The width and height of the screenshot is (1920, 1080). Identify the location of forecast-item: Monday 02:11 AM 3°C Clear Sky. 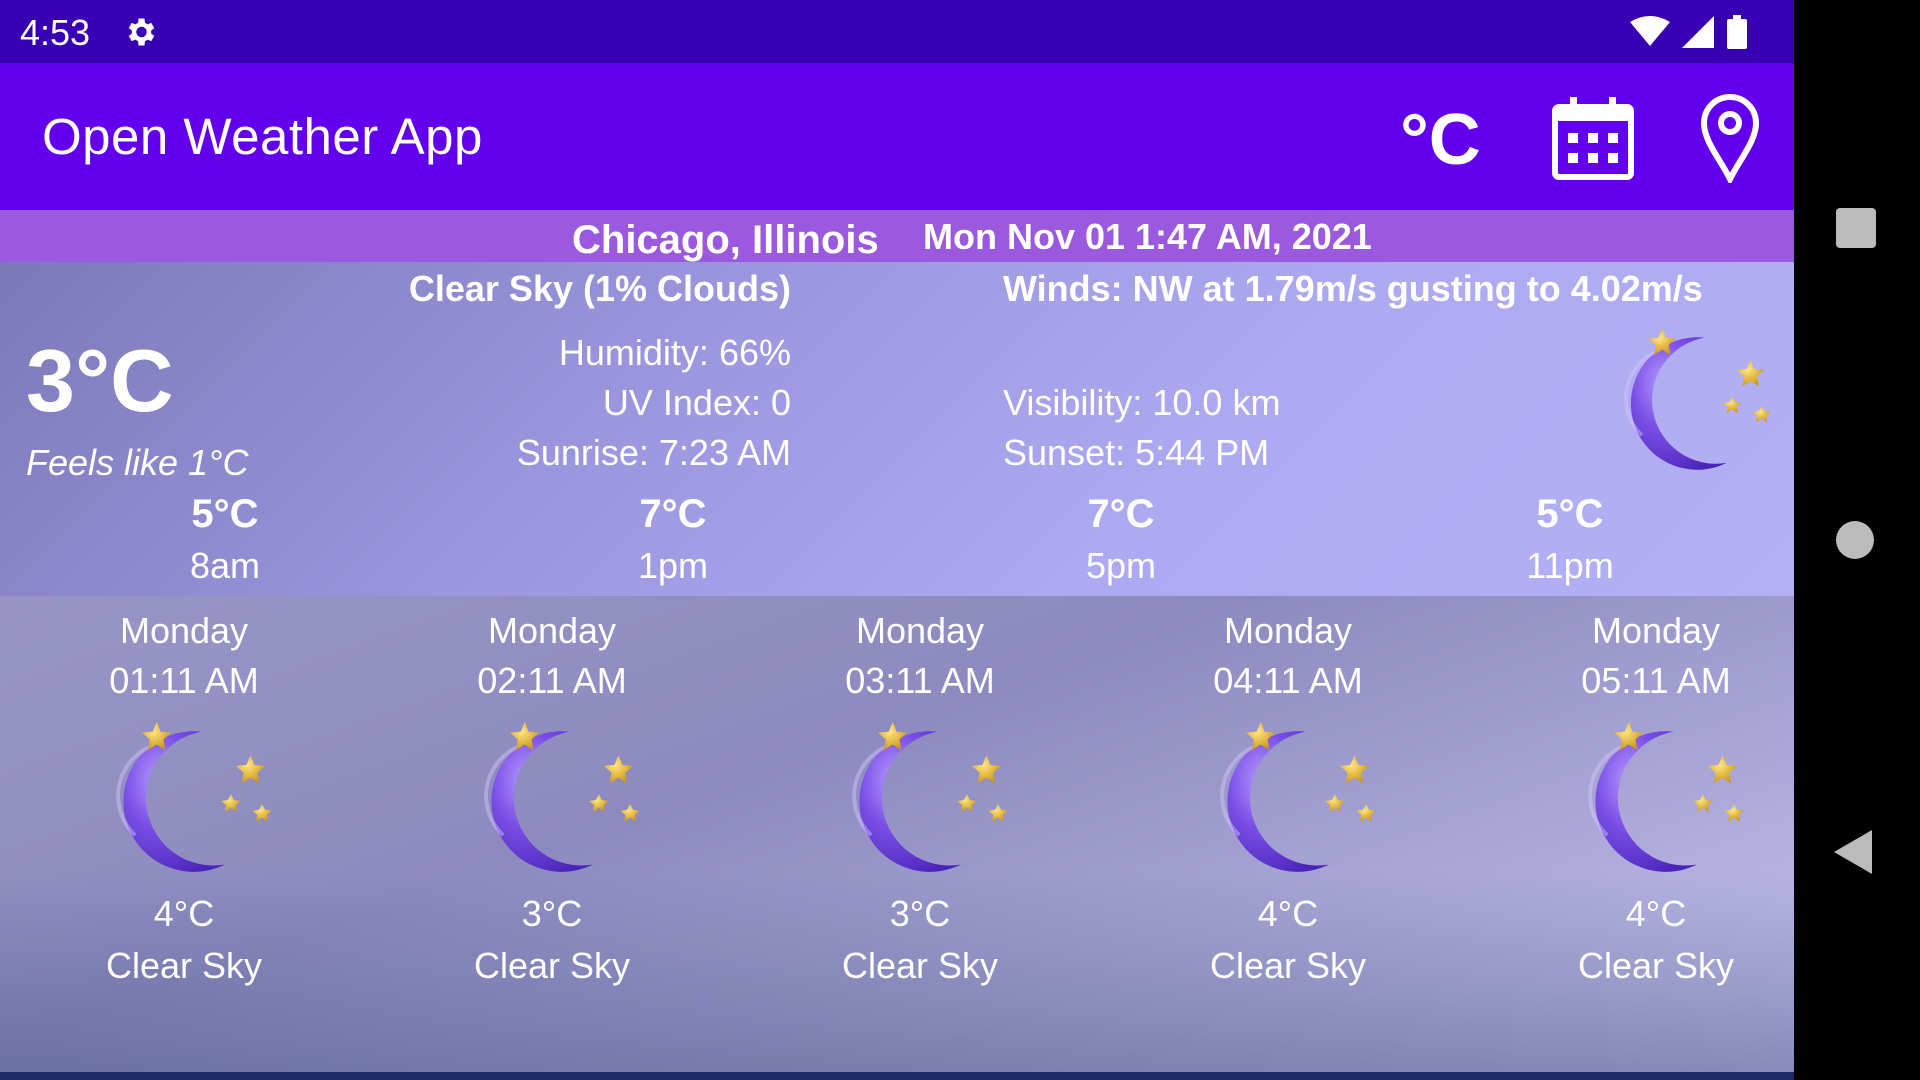
(552, 799).